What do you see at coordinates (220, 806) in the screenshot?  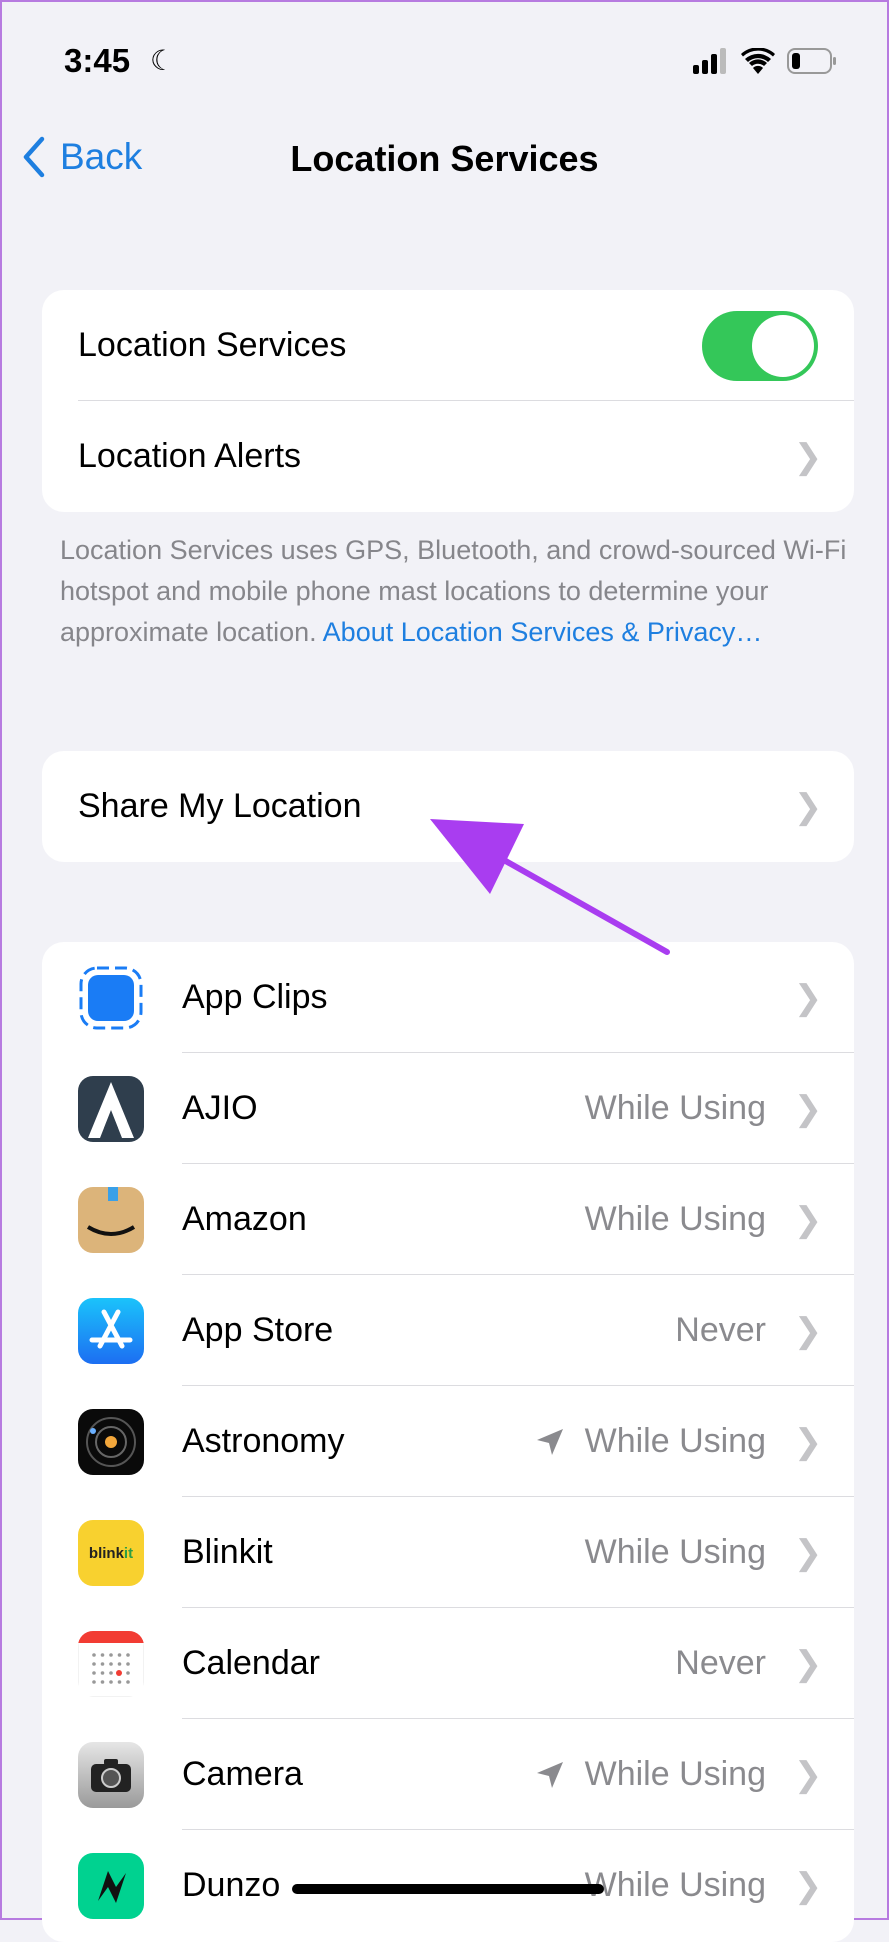 I see `share-my-location-label: Share My Location` at bounding box center [220, 806].